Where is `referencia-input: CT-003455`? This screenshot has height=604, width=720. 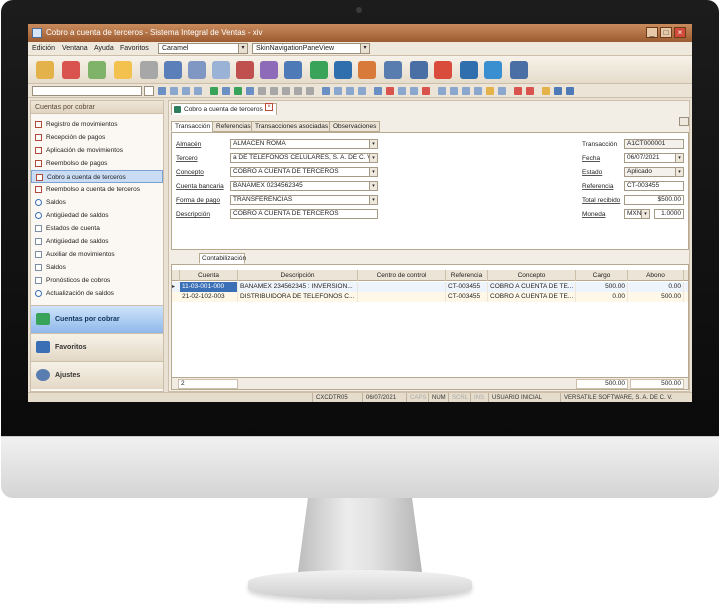 referencia-input: CT-003455 is located at coordinates (654, 186).